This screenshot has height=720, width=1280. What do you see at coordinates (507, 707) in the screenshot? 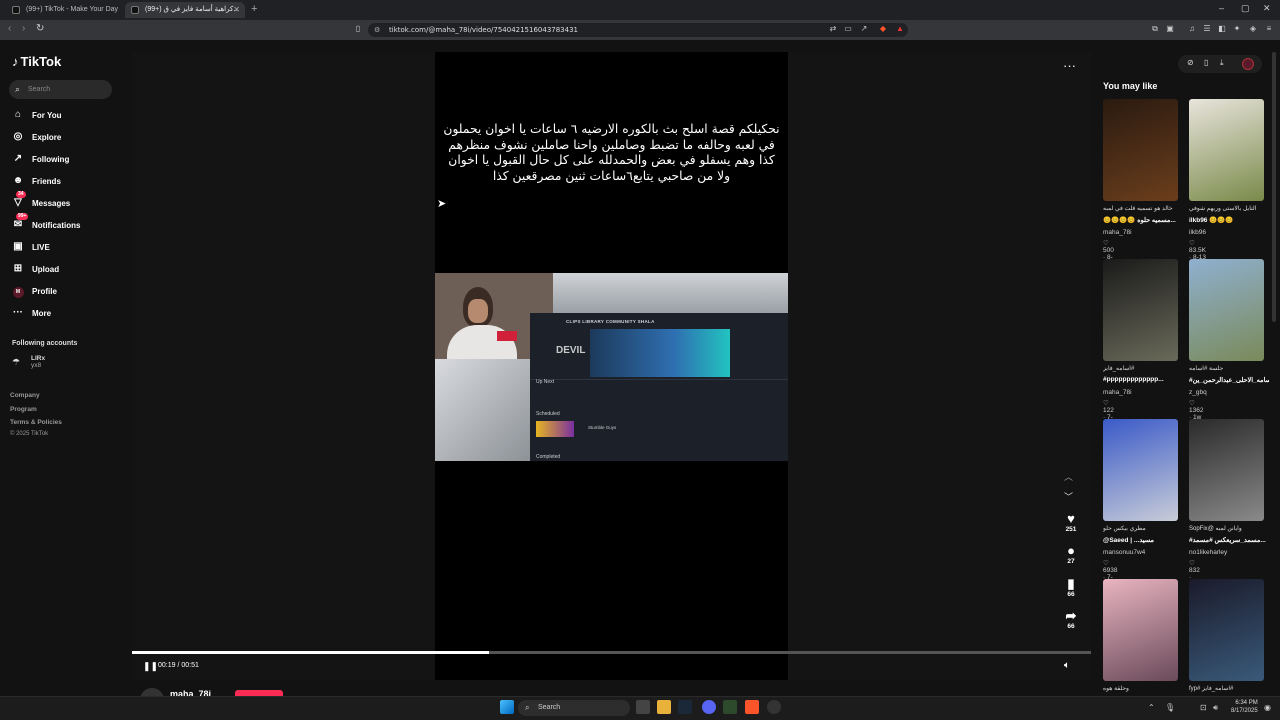
I see `windows-start-icon` at bounding box center [507, 707].